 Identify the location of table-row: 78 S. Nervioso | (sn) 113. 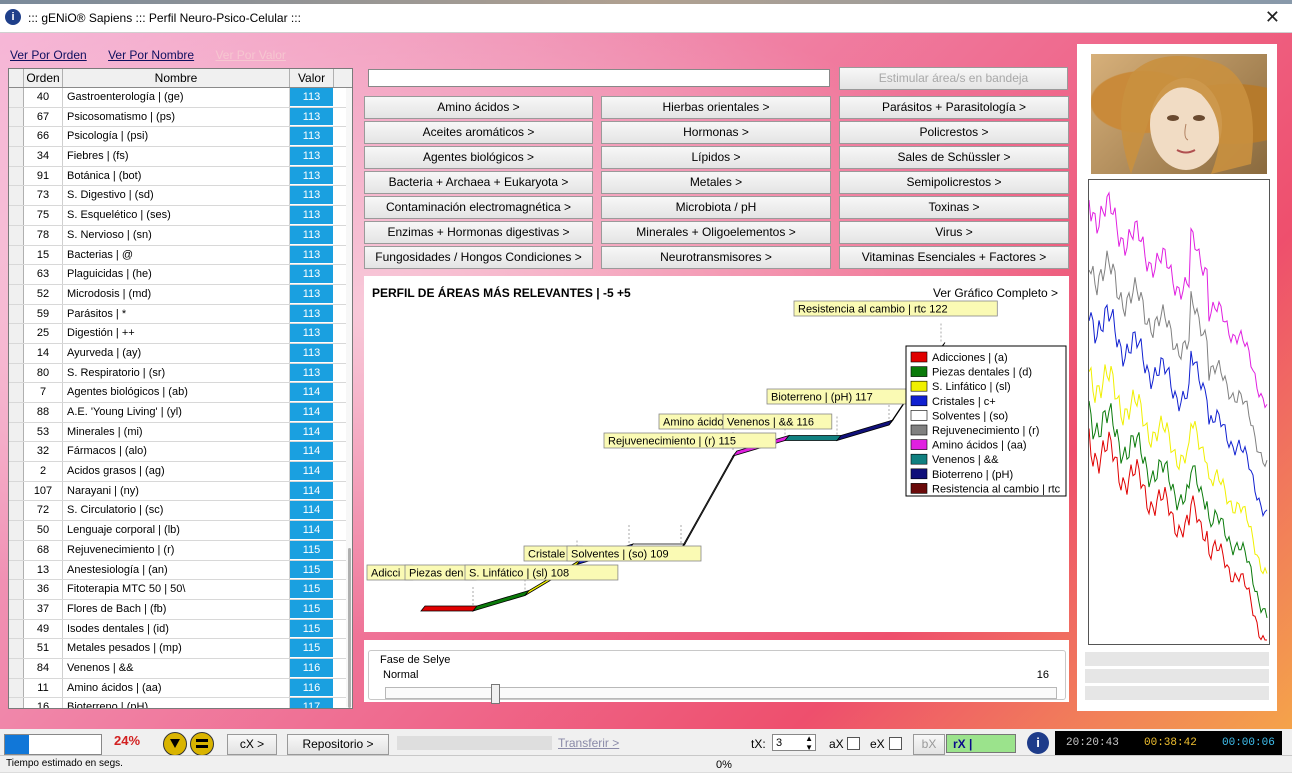
(180, 235).